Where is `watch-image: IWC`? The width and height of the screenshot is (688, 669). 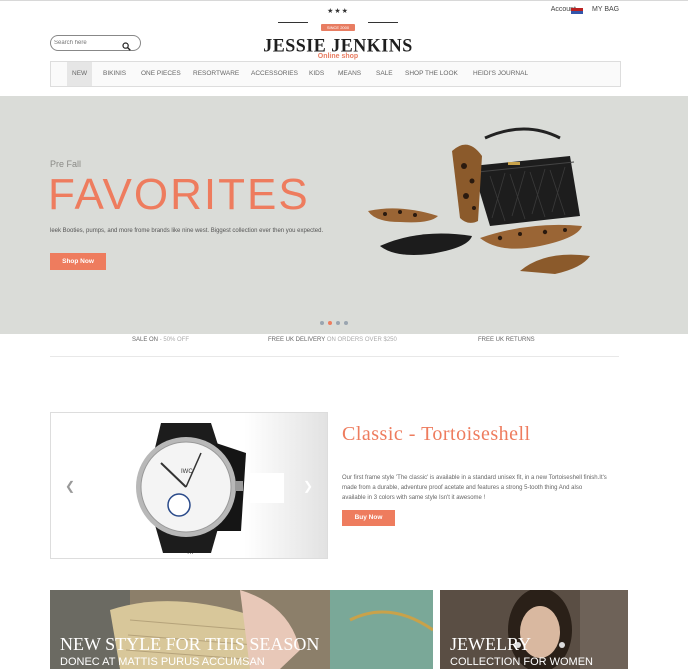
watch-image: IWC is located at coordinates (210, 488).